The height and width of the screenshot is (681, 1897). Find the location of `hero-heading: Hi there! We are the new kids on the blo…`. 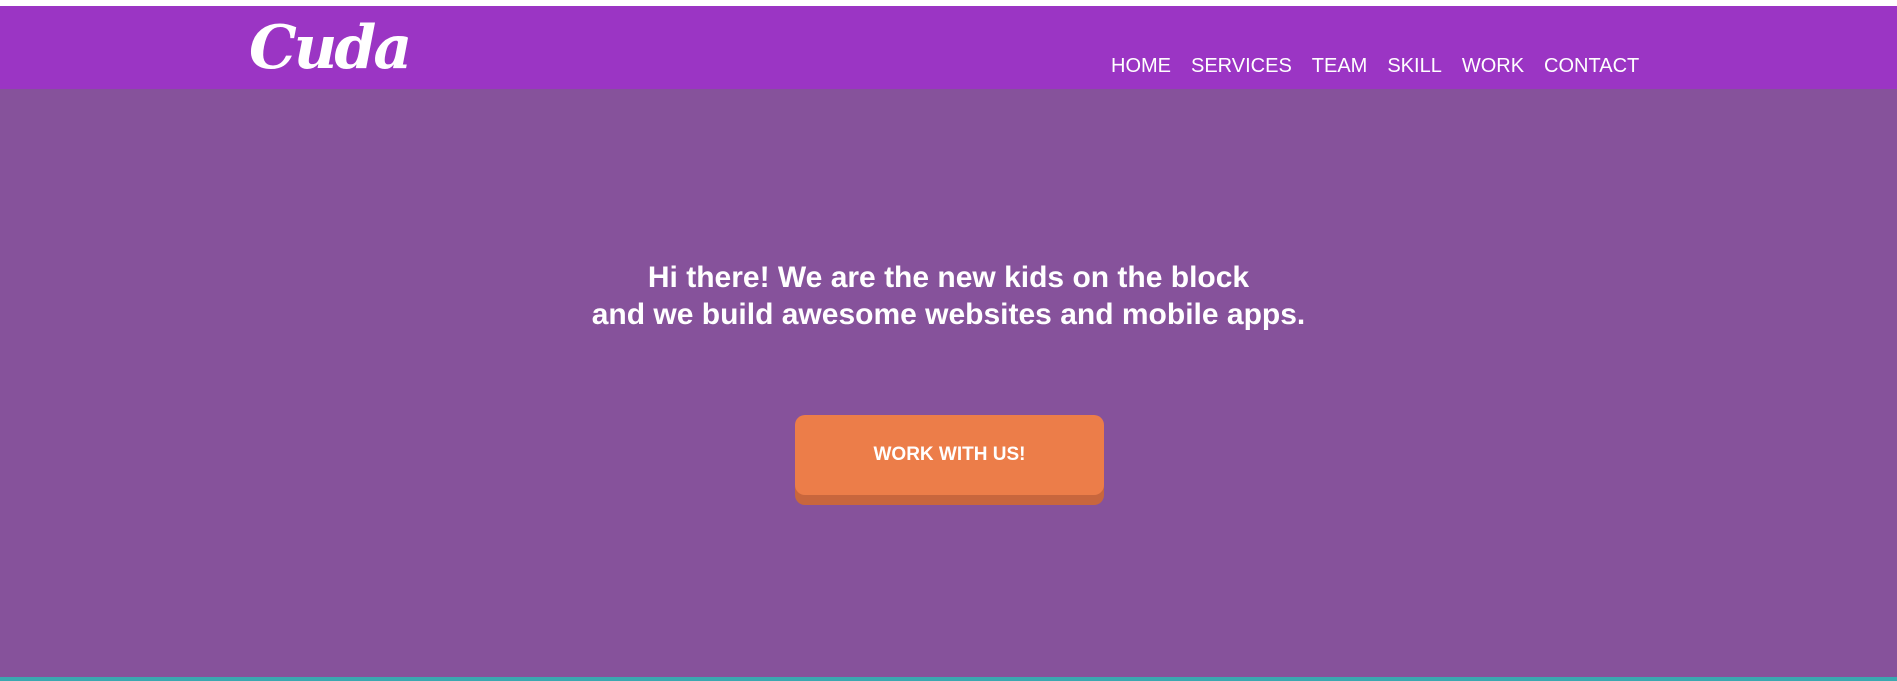

hero-heading: Hi there! We are the new kids on the blo… is located at coordinates (948, 296).